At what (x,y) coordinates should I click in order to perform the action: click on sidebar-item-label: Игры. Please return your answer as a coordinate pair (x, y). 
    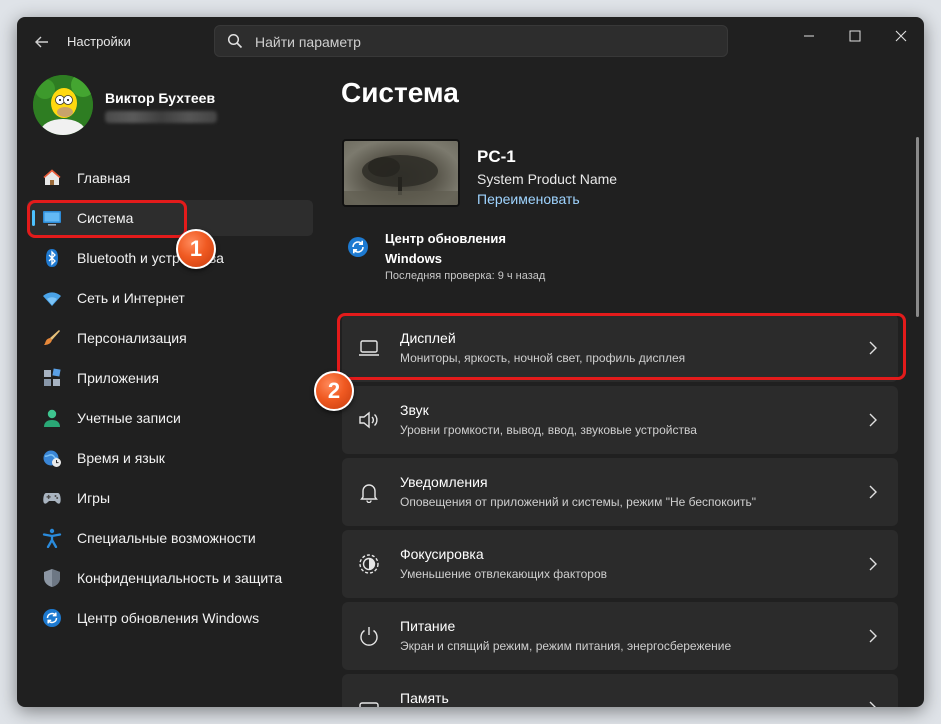
    Looking at the image, I should click on (94, 498).